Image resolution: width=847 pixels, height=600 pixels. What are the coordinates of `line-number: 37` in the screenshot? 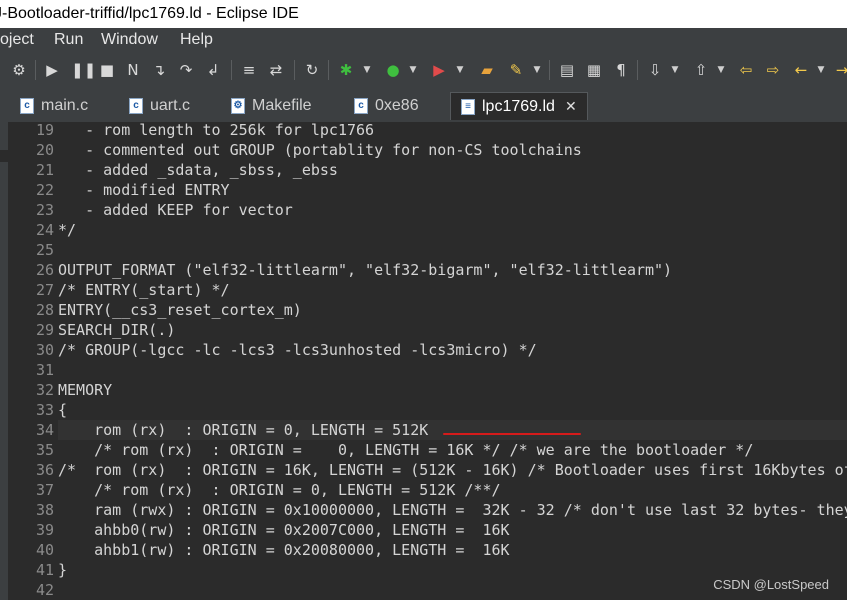 It's located at (44, 490).